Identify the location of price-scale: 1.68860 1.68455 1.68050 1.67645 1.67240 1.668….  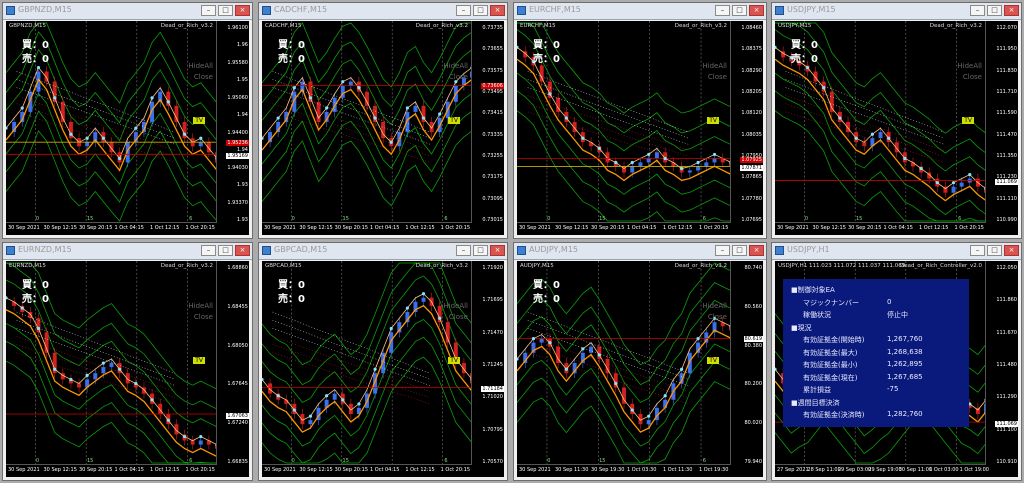
(232, 363).